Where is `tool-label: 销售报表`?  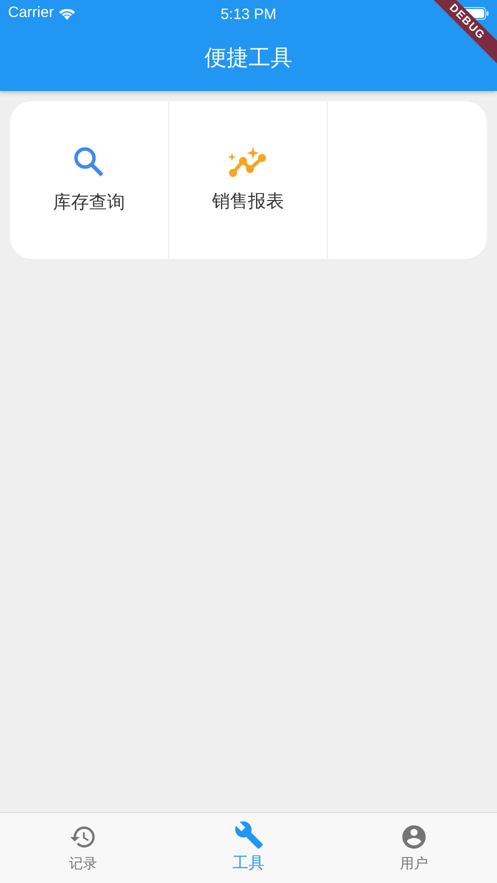 tool-label: 销售报表 is located at coordinates (248, 201).